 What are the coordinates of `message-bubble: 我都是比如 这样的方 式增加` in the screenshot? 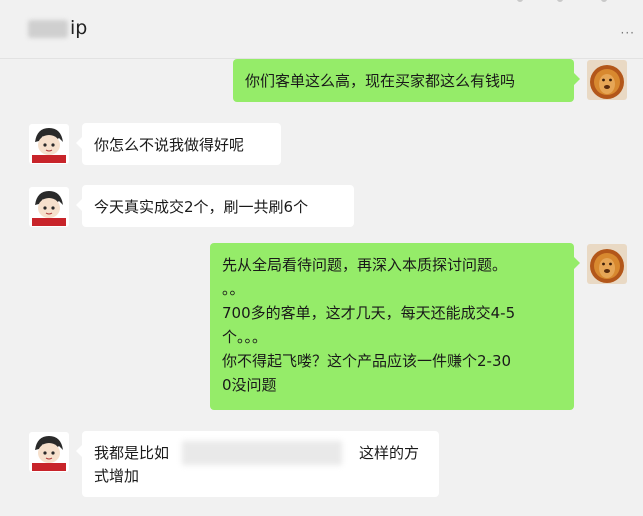 It's located at (257, 464).